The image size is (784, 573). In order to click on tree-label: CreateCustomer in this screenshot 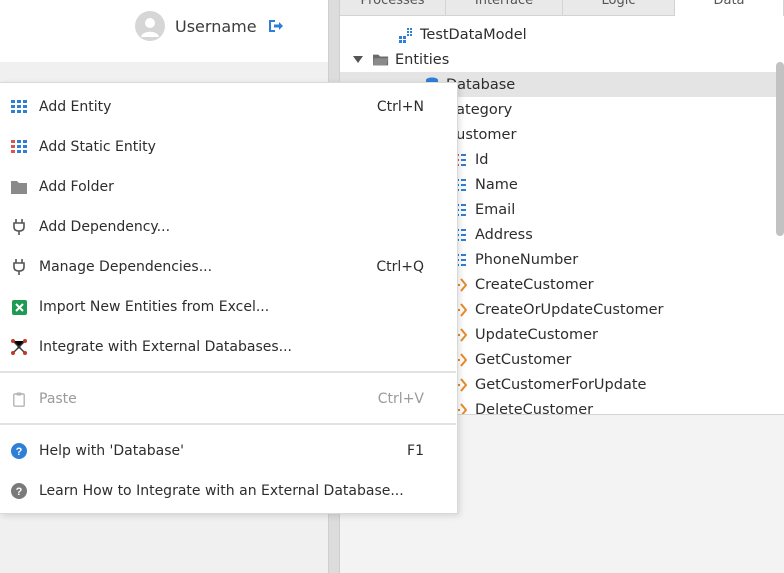, I will do `click(534, 284)`.